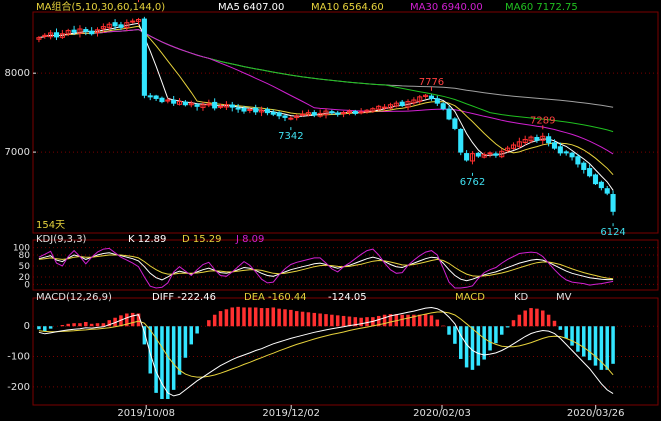  I want to click on annotation-low: 6124, so click(612, 232).